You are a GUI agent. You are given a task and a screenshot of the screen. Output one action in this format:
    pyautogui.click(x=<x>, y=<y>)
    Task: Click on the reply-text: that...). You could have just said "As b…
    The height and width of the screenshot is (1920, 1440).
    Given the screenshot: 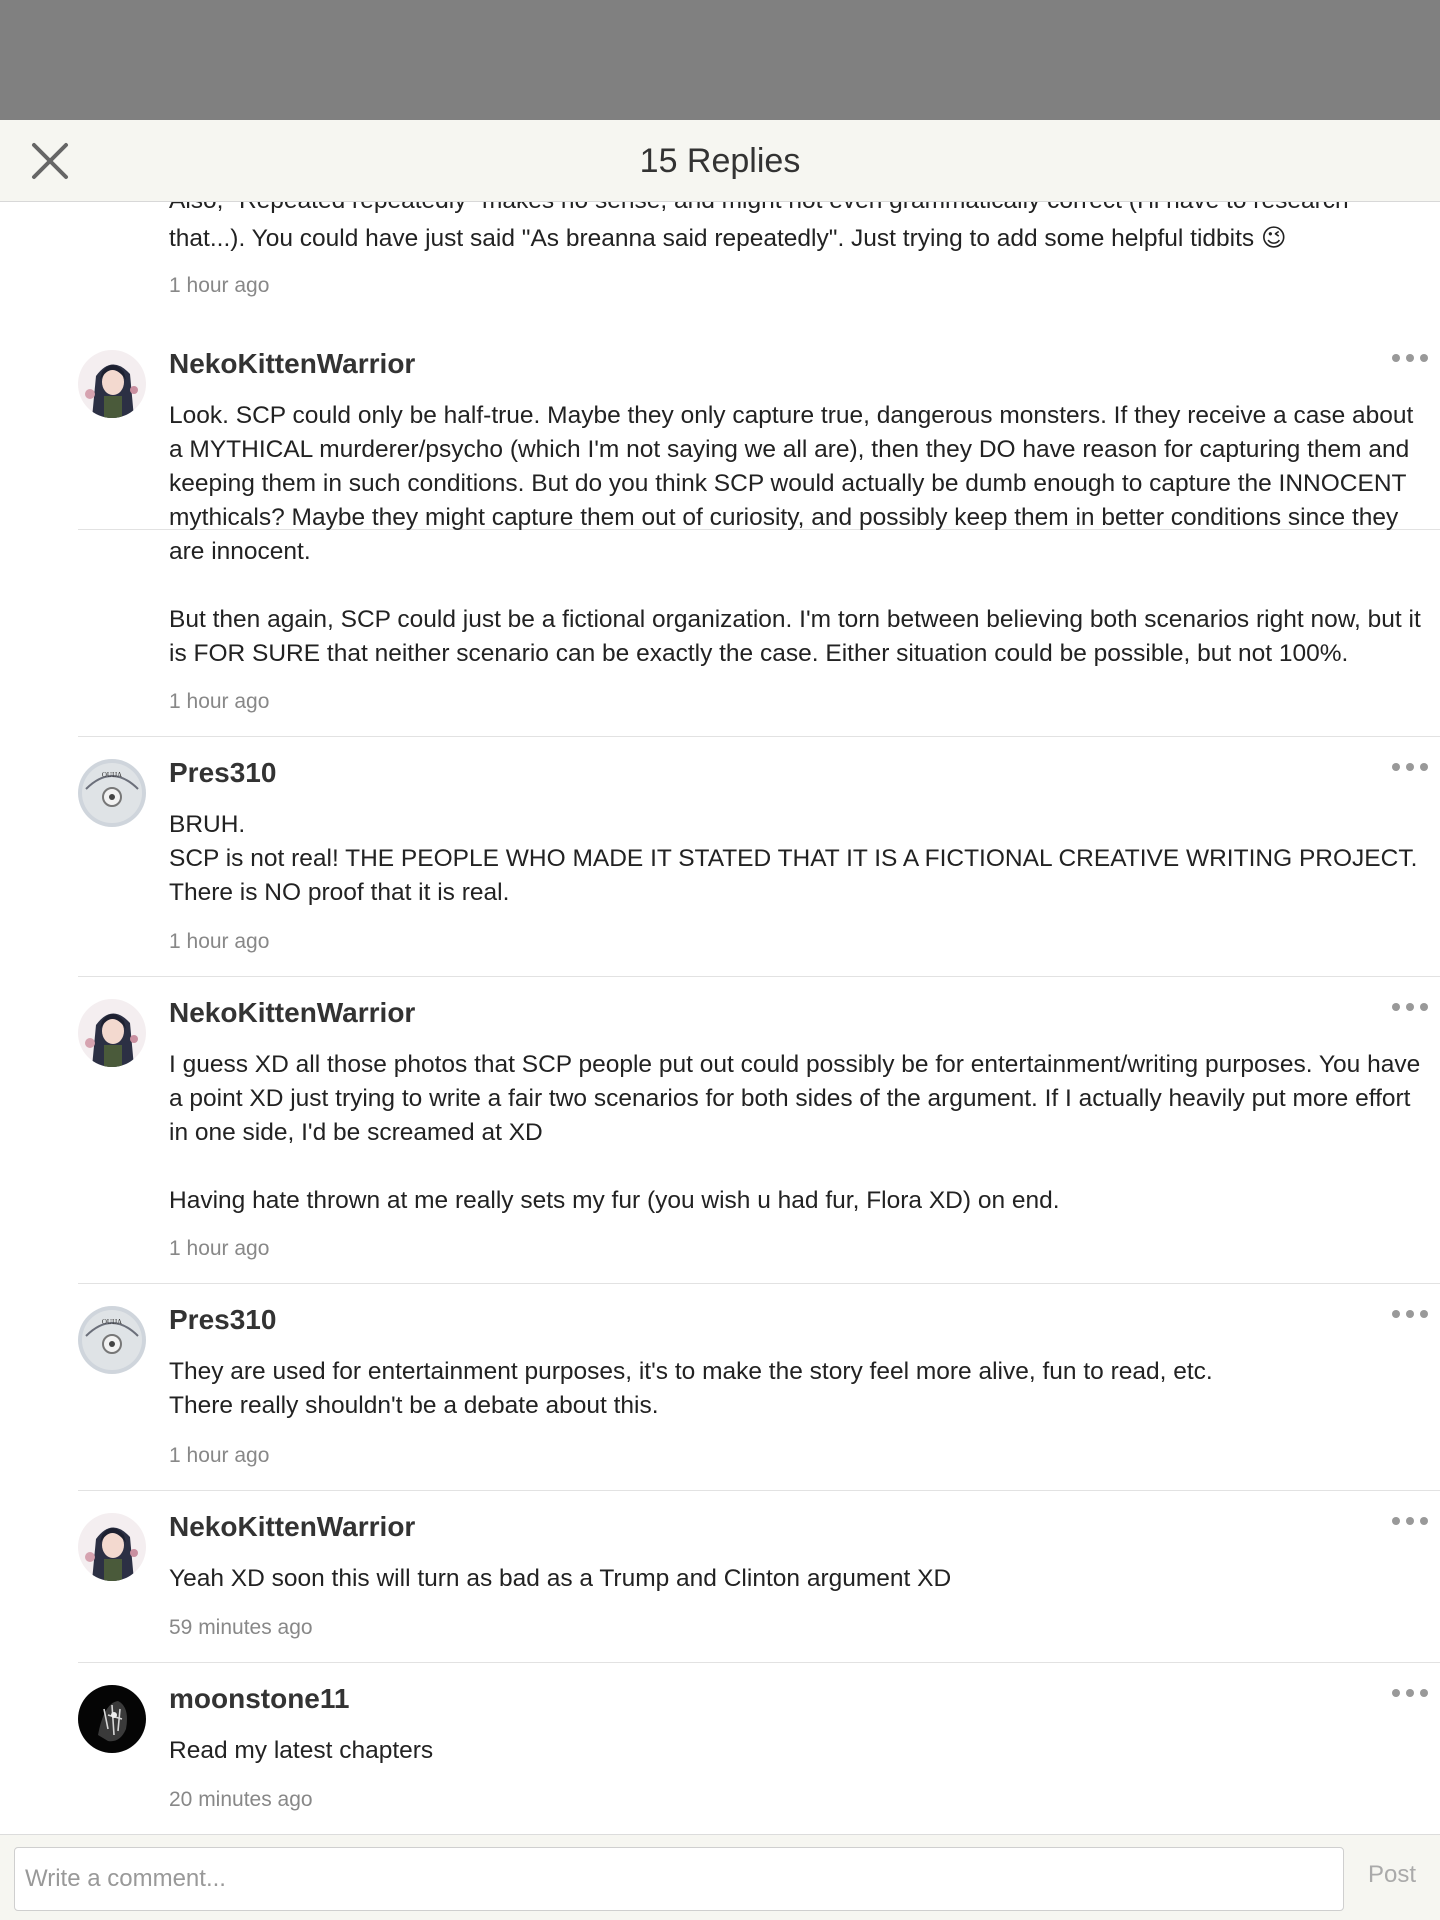 What is the action you would take?
    pyautogui.click(x=728, y=238)
    